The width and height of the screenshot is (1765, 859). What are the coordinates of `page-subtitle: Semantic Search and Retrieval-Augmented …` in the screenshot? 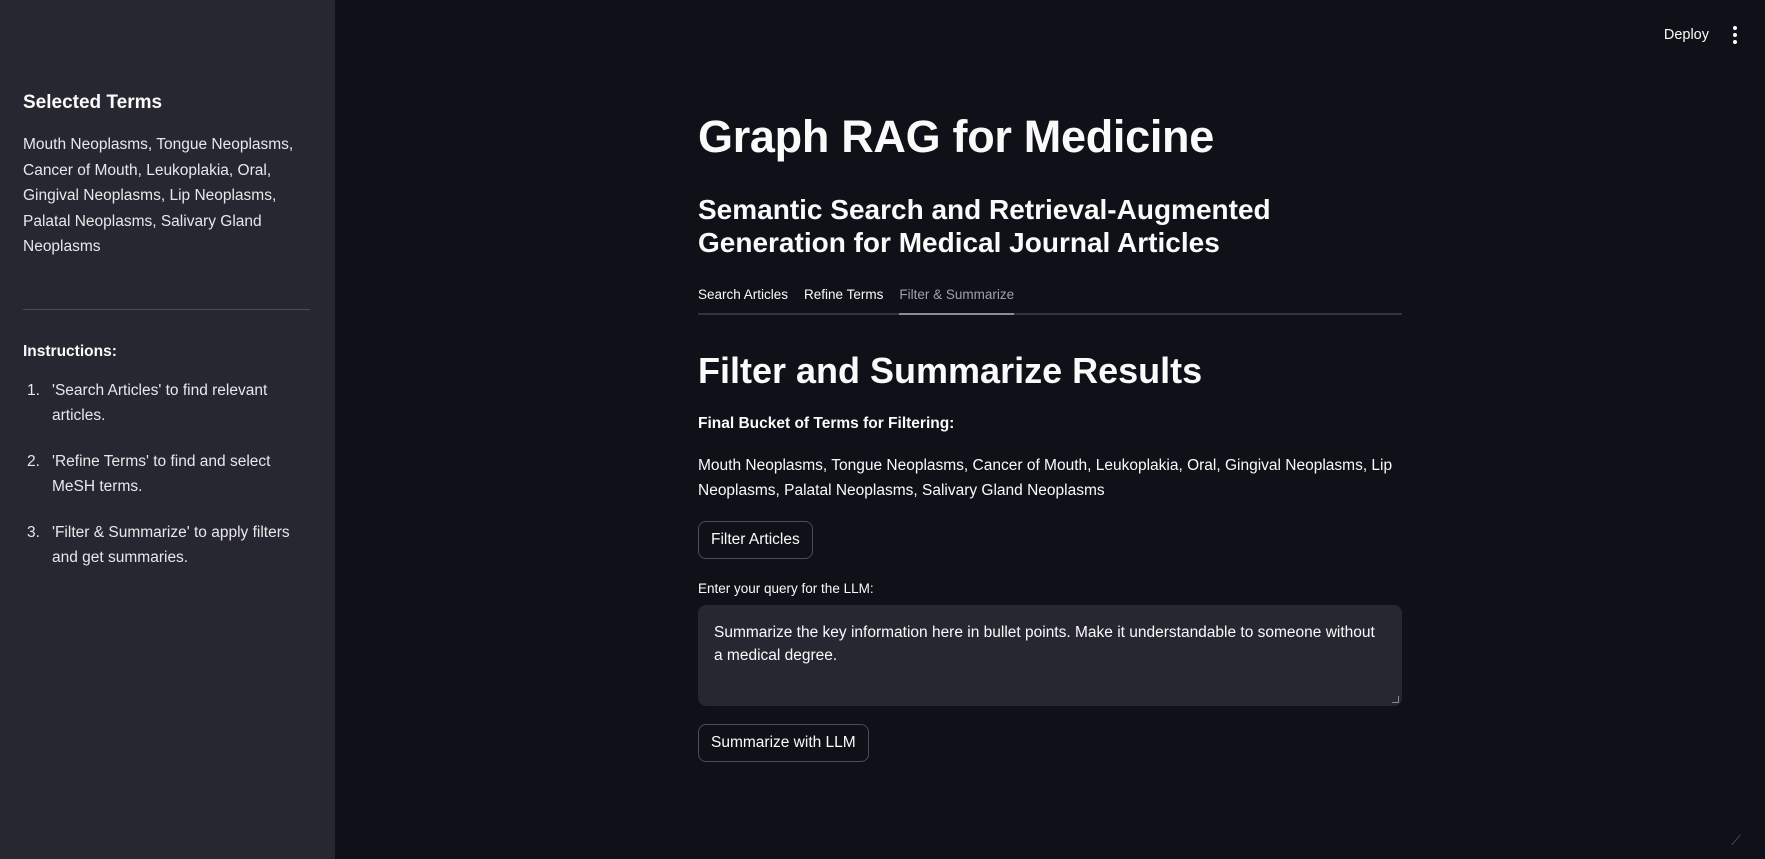 It's located at (984, 226).